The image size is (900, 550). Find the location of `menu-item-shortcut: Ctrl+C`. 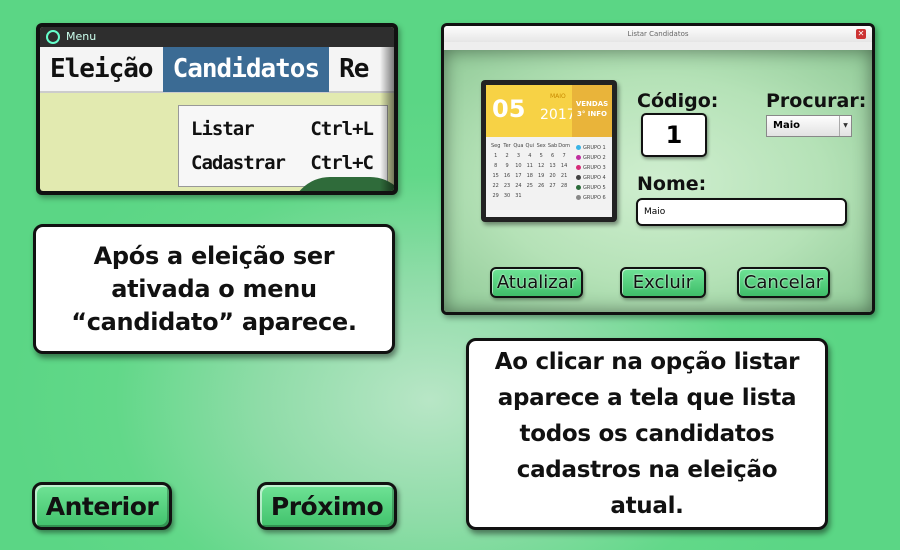

menu-item-shortcut: Ctrl+C is located at coordinates (342, 163).